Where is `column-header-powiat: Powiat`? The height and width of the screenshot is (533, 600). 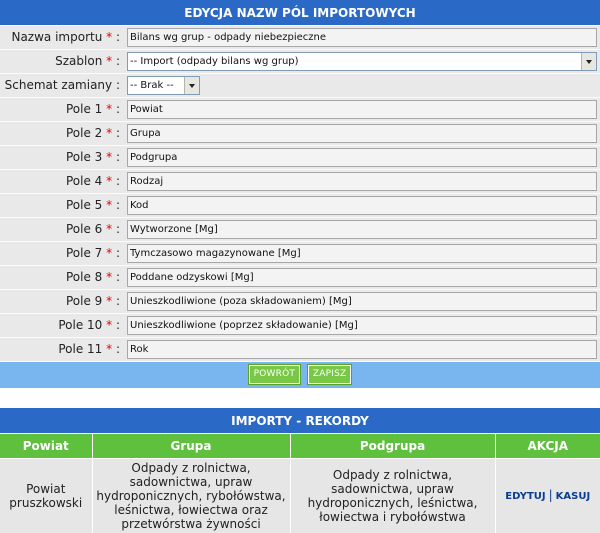
column-header-powiat: Powiat is located at coordinates (46, 446).